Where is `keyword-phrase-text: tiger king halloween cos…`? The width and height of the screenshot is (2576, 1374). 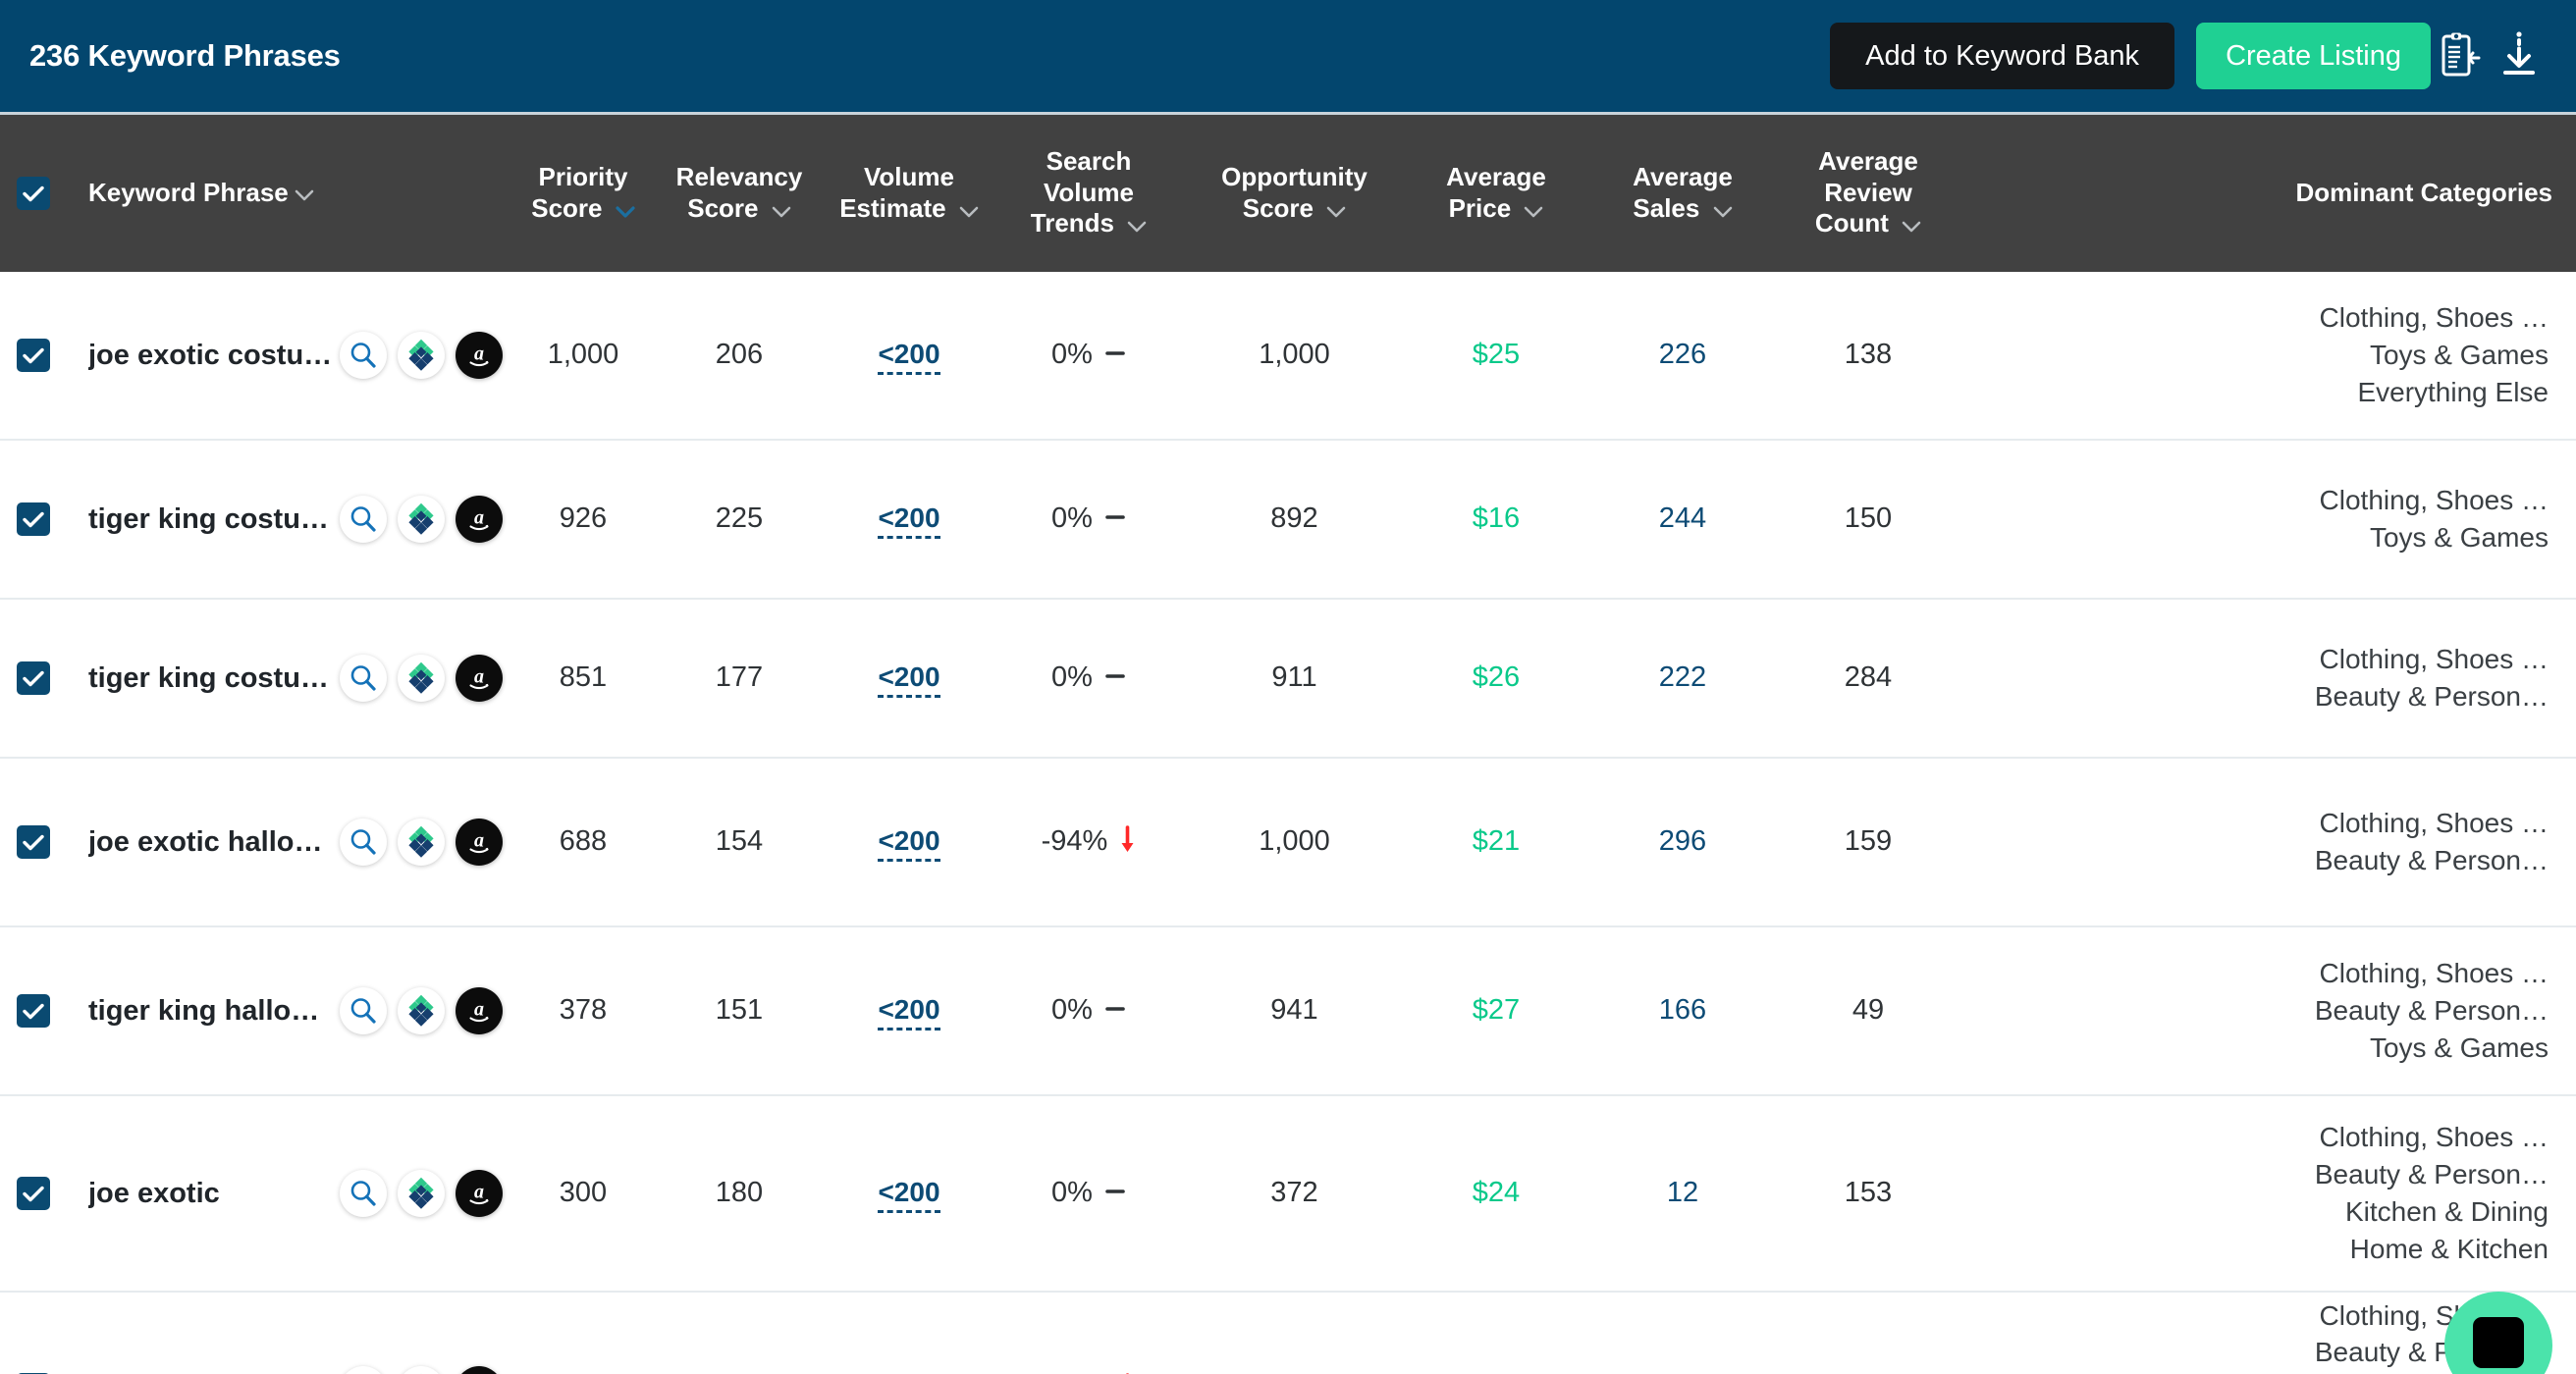 keyword-phrase-text: tiger king halloween cos… is located at coordinates (212, 1011).